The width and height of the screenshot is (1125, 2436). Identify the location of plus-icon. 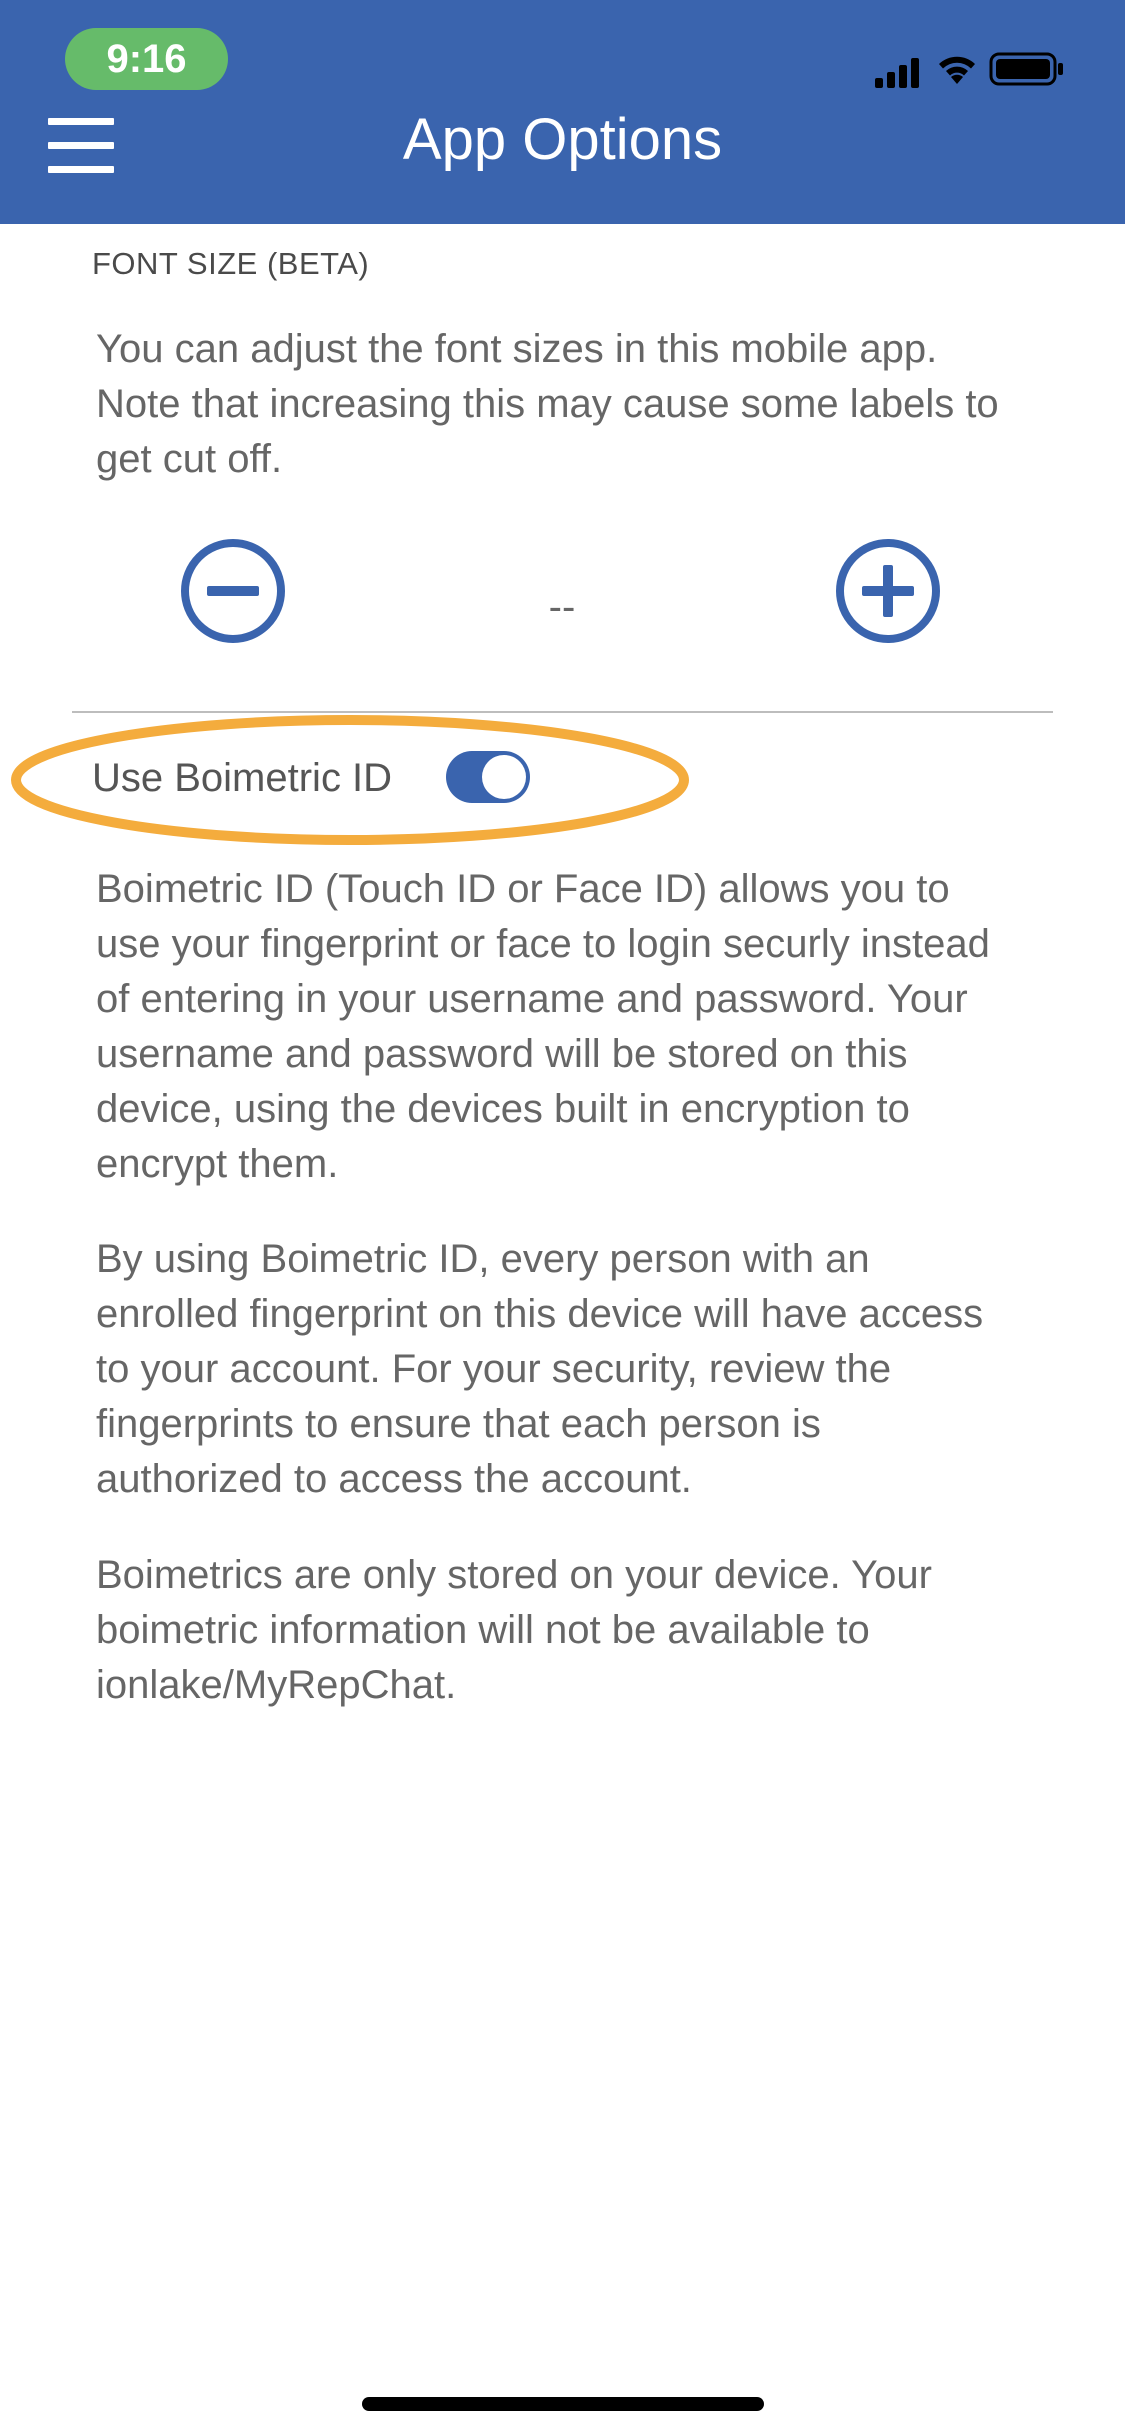
(888, 591).